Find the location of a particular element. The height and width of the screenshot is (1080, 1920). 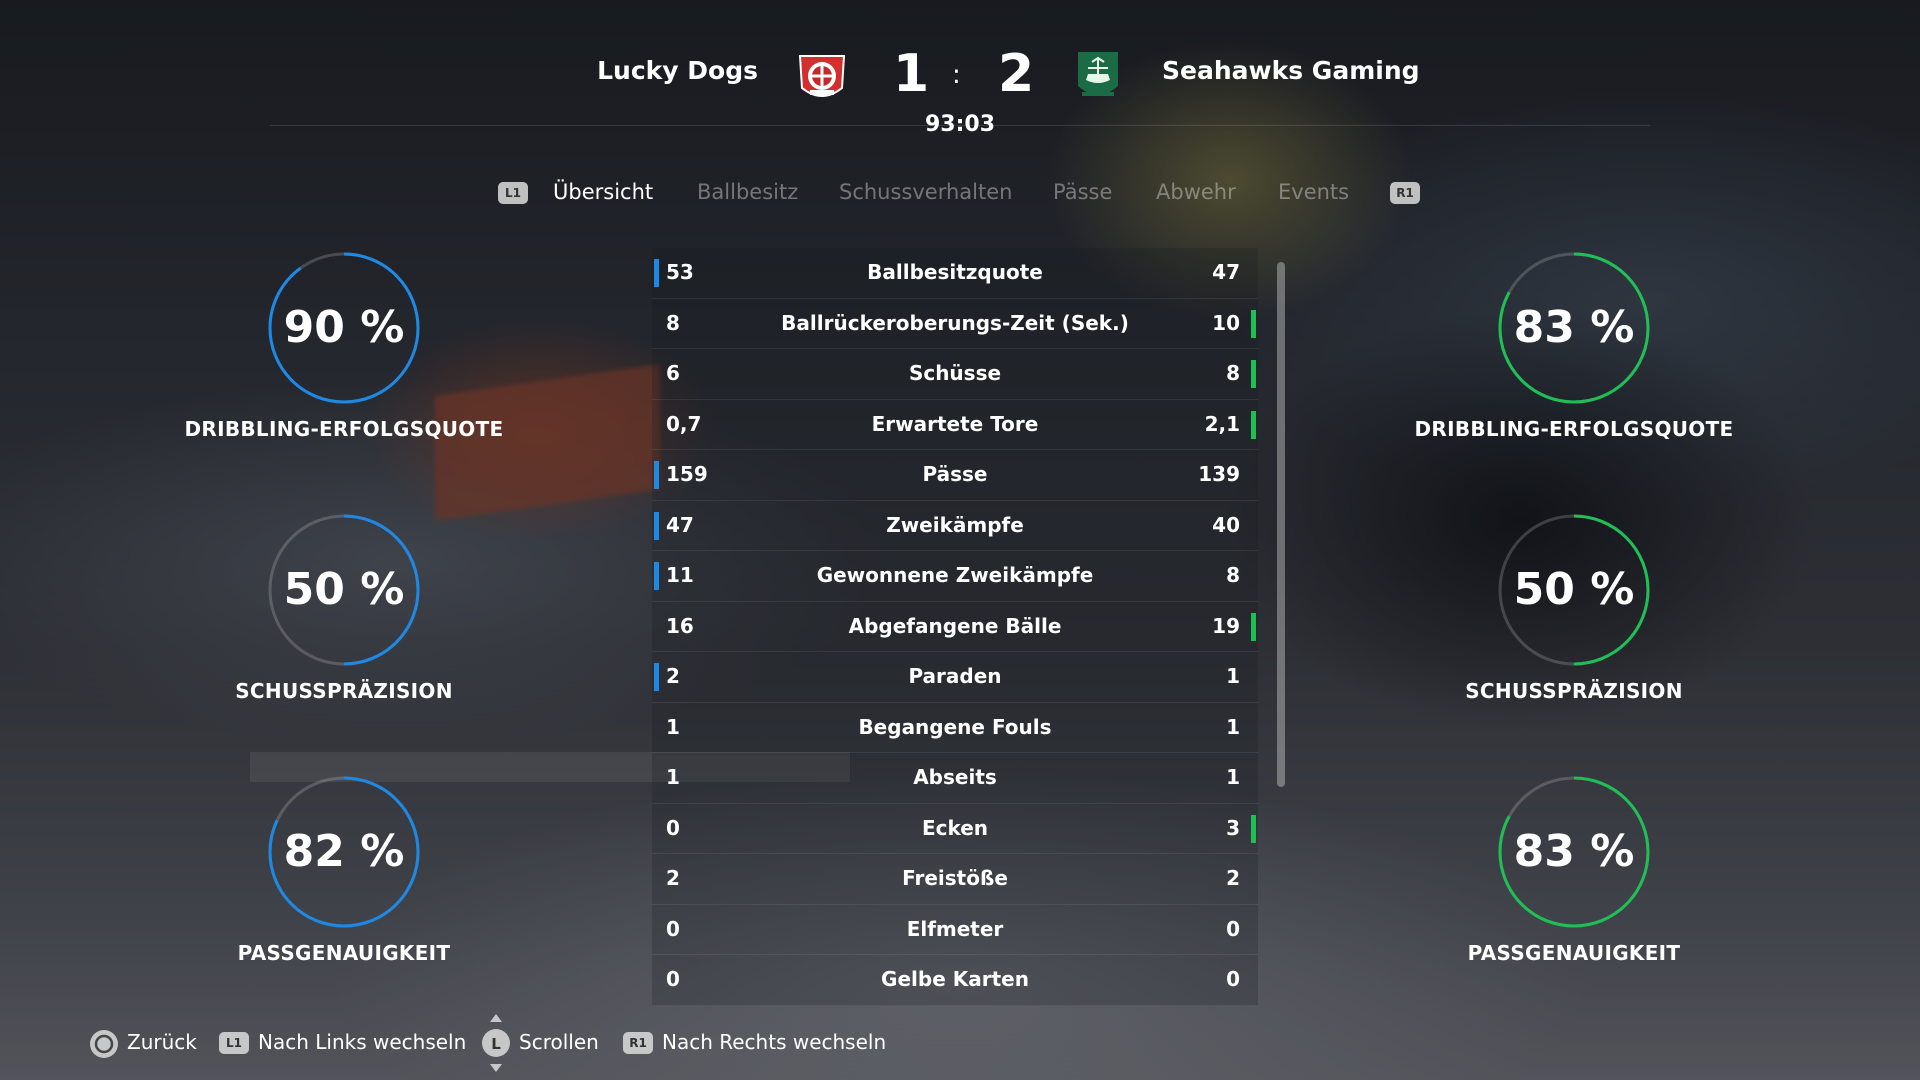

tab-events: Events is located at coordinates (1313, 192).